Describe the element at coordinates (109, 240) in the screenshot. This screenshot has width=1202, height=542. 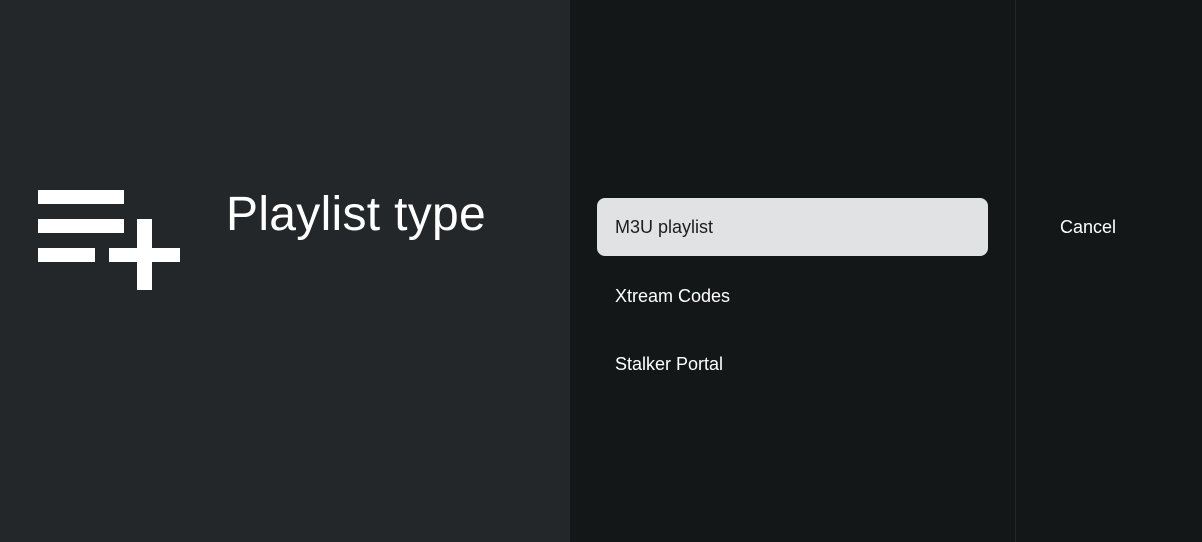
I see `playlist-add-icon` at that location.